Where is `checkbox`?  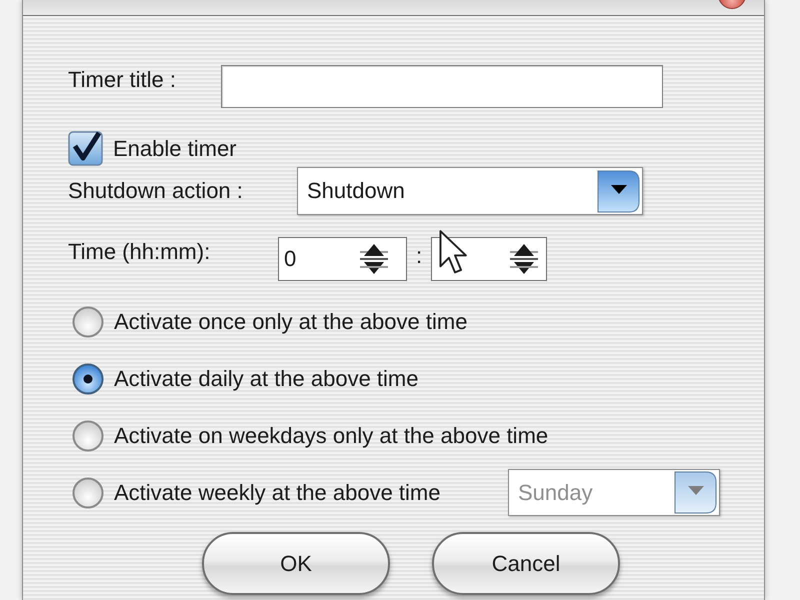 checkbox is located at coordinates (85, 148).